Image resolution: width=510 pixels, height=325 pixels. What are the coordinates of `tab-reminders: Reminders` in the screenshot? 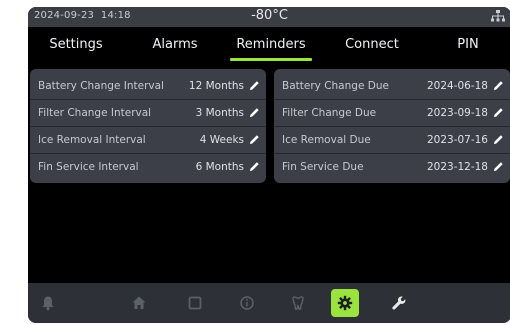 It's located at (271, 50).